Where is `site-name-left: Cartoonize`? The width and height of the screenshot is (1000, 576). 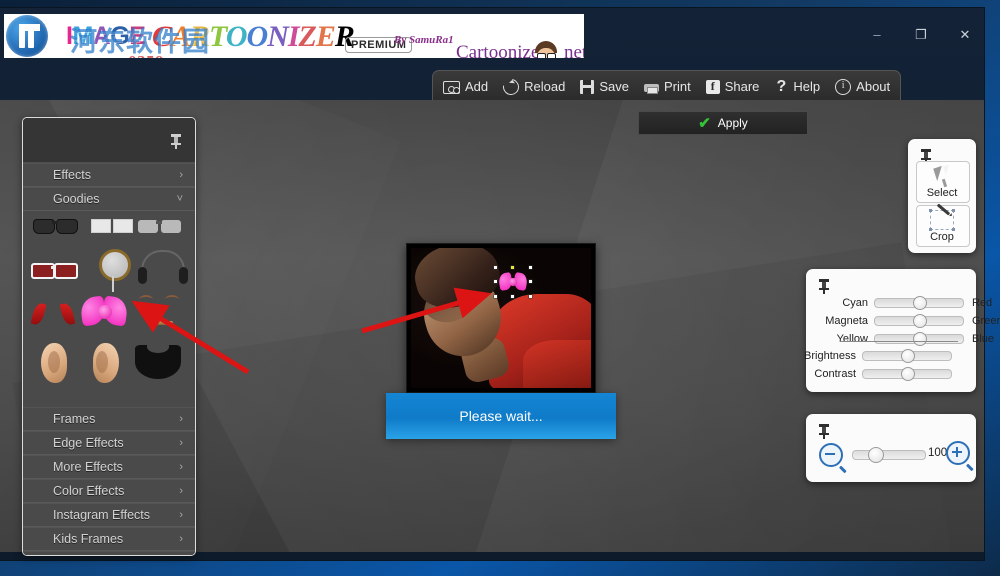 site-name-left: Cartoonize is located at coordinates (498, 50).